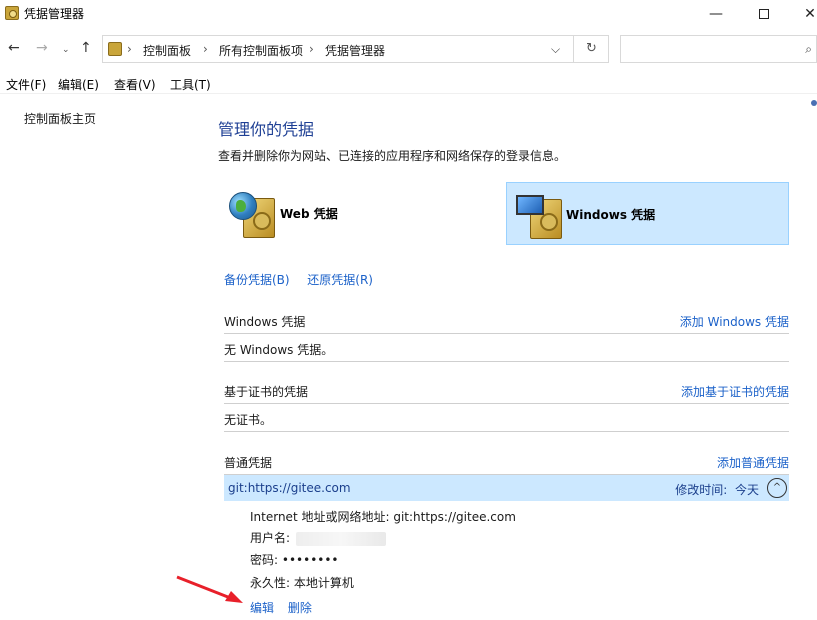 The height and width of the screenshot is (620, 817). Describe the element at coordinates (66, 50) in the screenshot. I see `recent-locations-button: ⌄` at that location.